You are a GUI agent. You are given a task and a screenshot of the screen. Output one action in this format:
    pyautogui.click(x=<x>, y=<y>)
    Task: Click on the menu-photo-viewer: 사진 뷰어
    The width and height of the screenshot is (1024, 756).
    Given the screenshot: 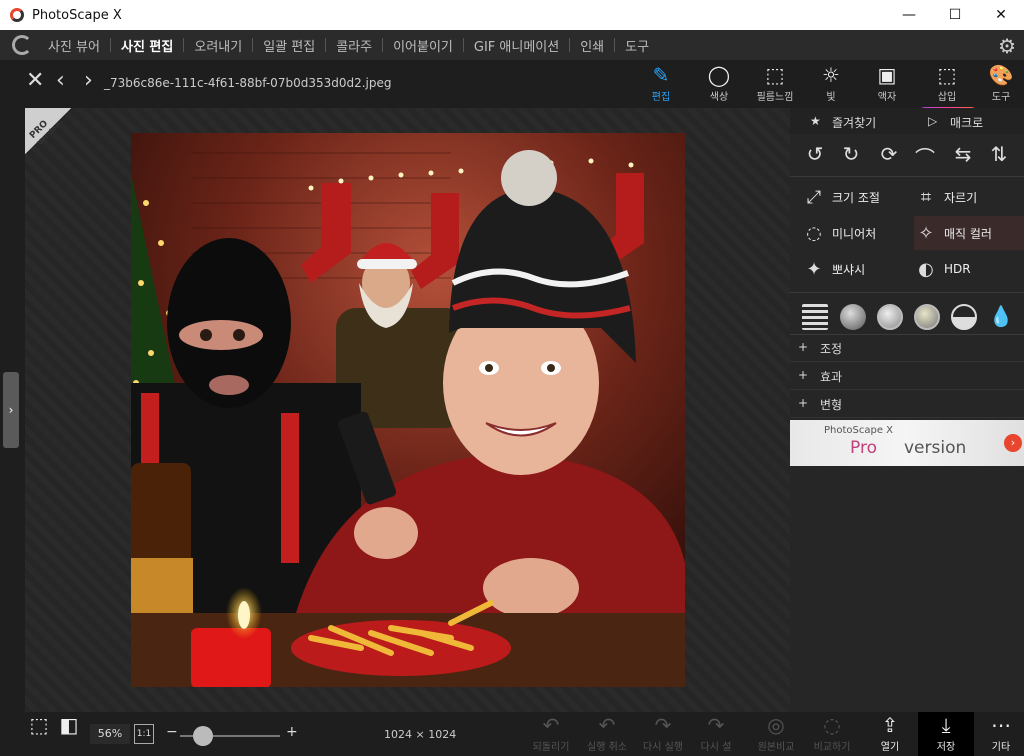 What is the action you would take?
    pyautogui.click(x=74, y=45)
    